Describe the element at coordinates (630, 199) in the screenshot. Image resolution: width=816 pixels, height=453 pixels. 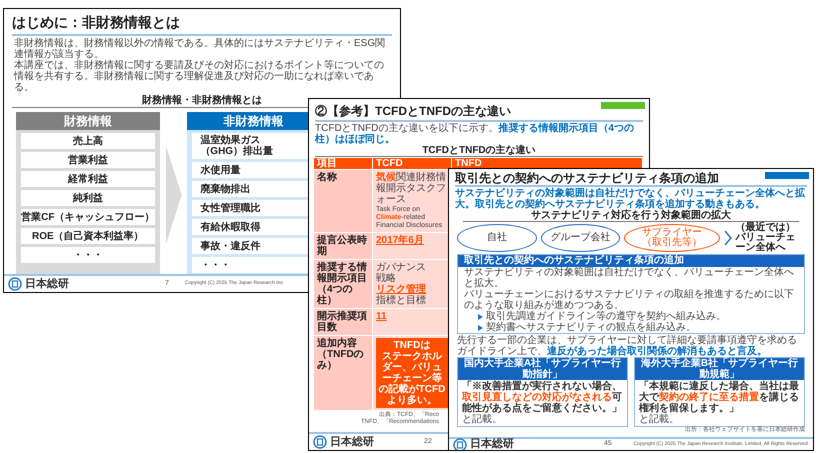
I see `lead-text: サステナビリティの対象範囲は自社だけでなく、バリューチェーン全体へと拡大。取引先との契約へサステナビリティ条項を追加する動きもある。` at that location.